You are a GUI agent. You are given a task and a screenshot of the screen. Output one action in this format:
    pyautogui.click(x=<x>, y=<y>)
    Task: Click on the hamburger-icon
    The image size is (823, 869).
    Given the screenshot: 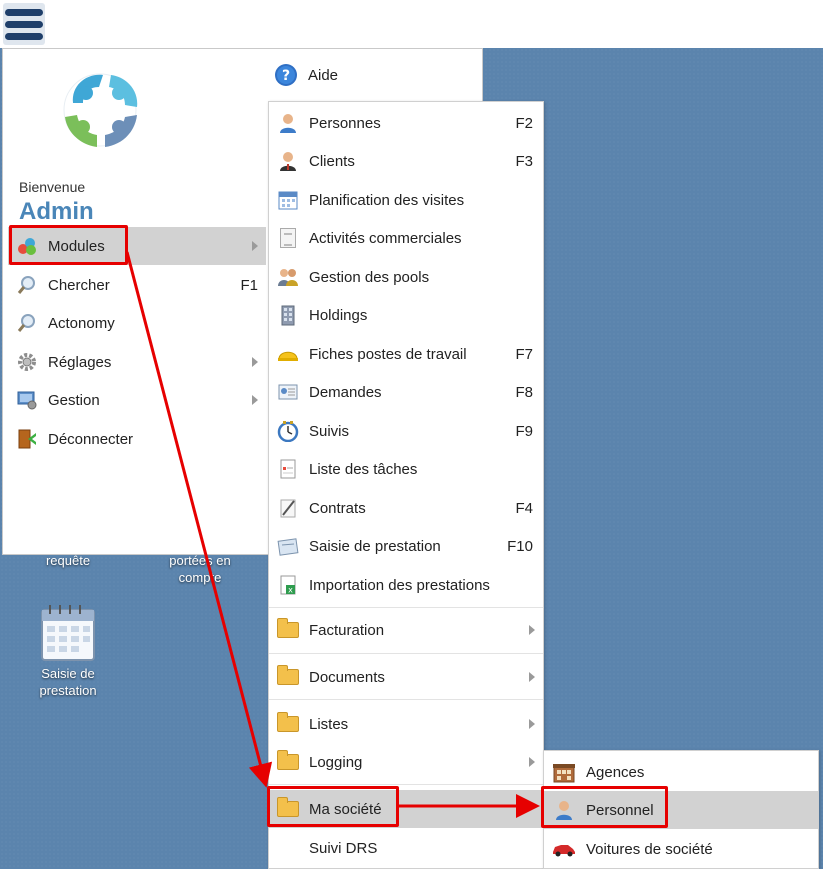 What is the action you would take?
    pyautogui.click(x=24, y=24)
    